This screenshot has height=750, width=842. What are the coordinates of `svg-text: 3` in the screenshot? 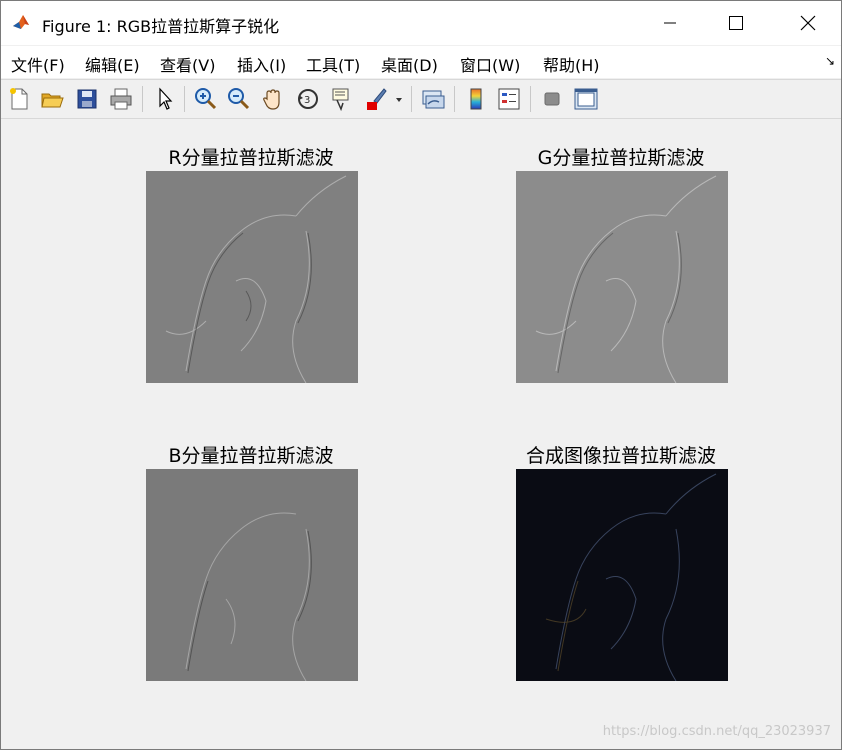 It's located at (307, 100).